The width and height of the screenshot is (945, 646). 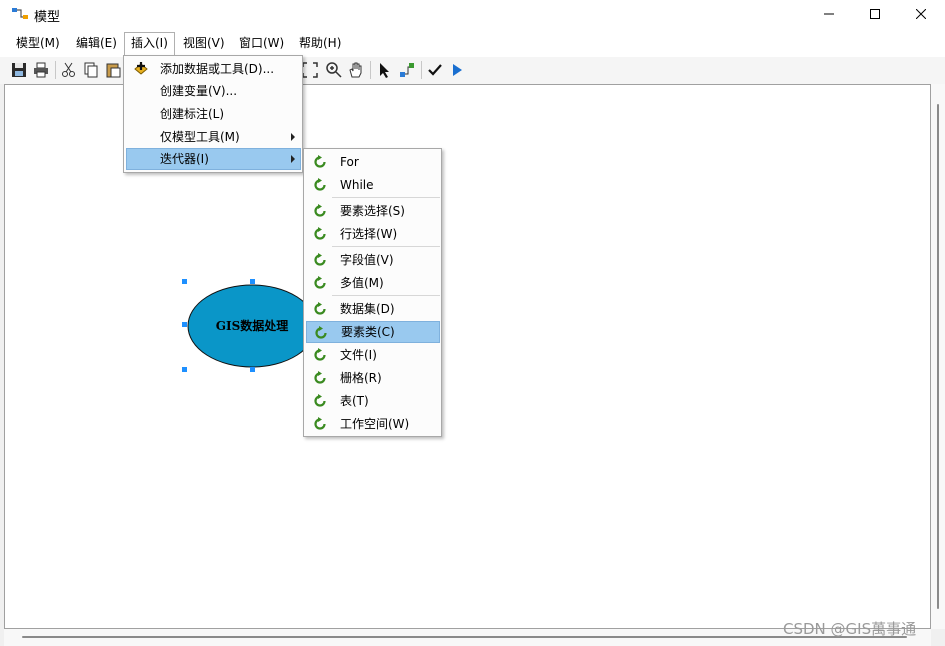 I want to click on zoom-in-button, so click(x=334, y=70).